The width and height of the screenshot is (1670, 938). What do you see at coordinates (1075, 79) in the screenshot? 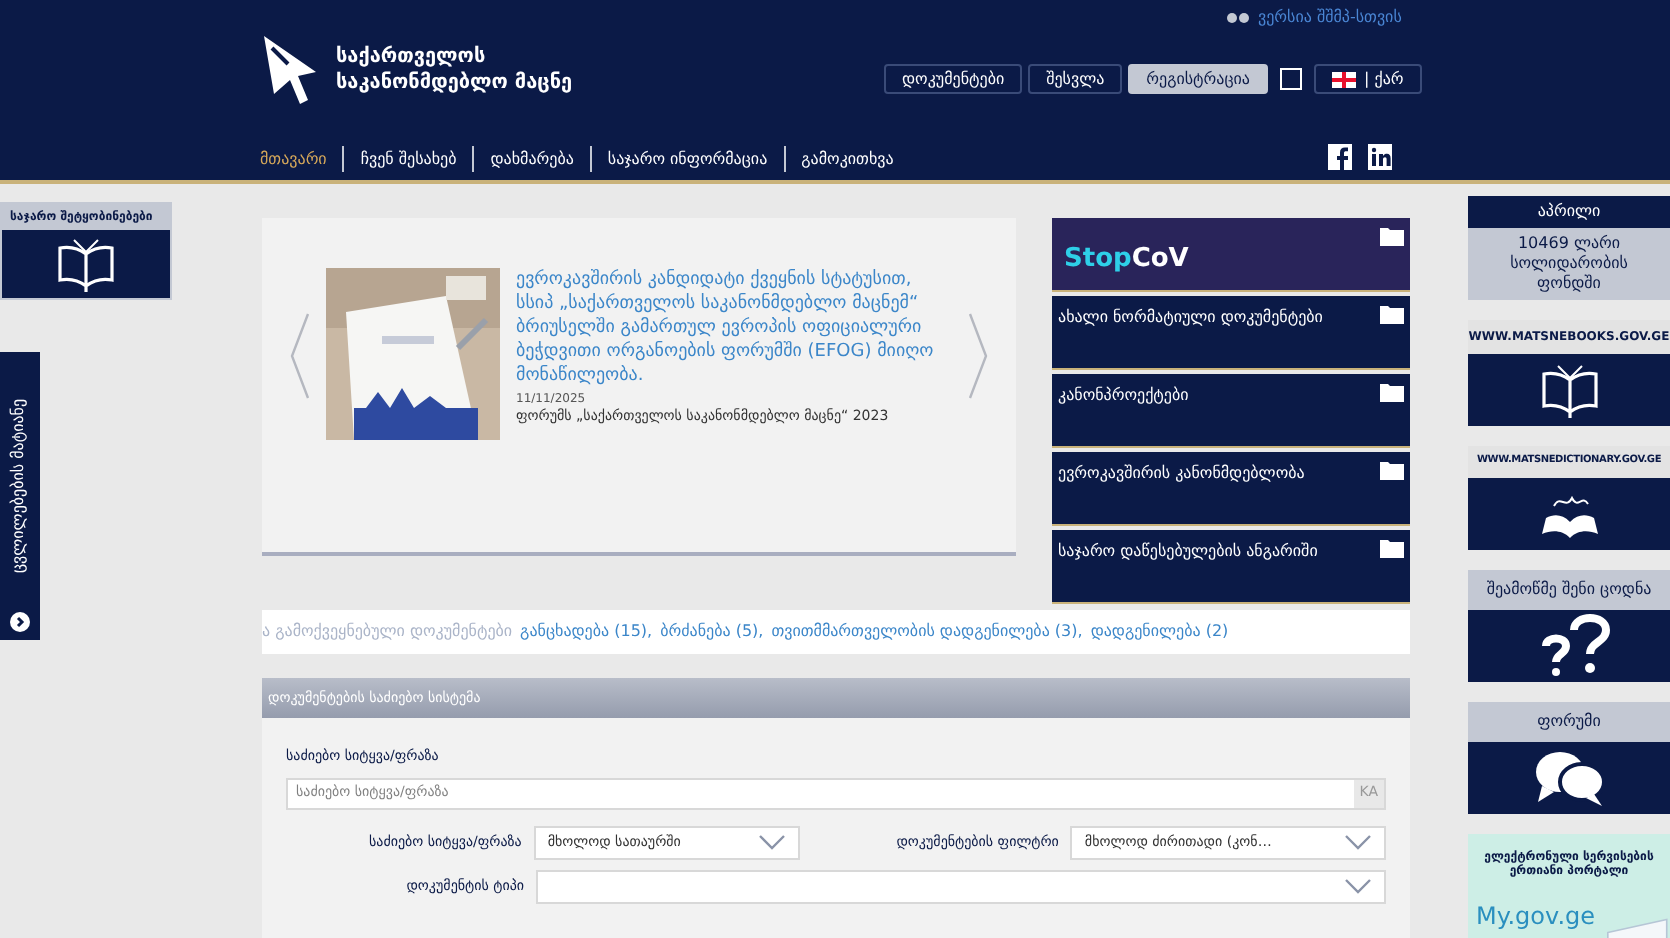
I see `header-button: შესვლა` at bounding box center [1075, 79].